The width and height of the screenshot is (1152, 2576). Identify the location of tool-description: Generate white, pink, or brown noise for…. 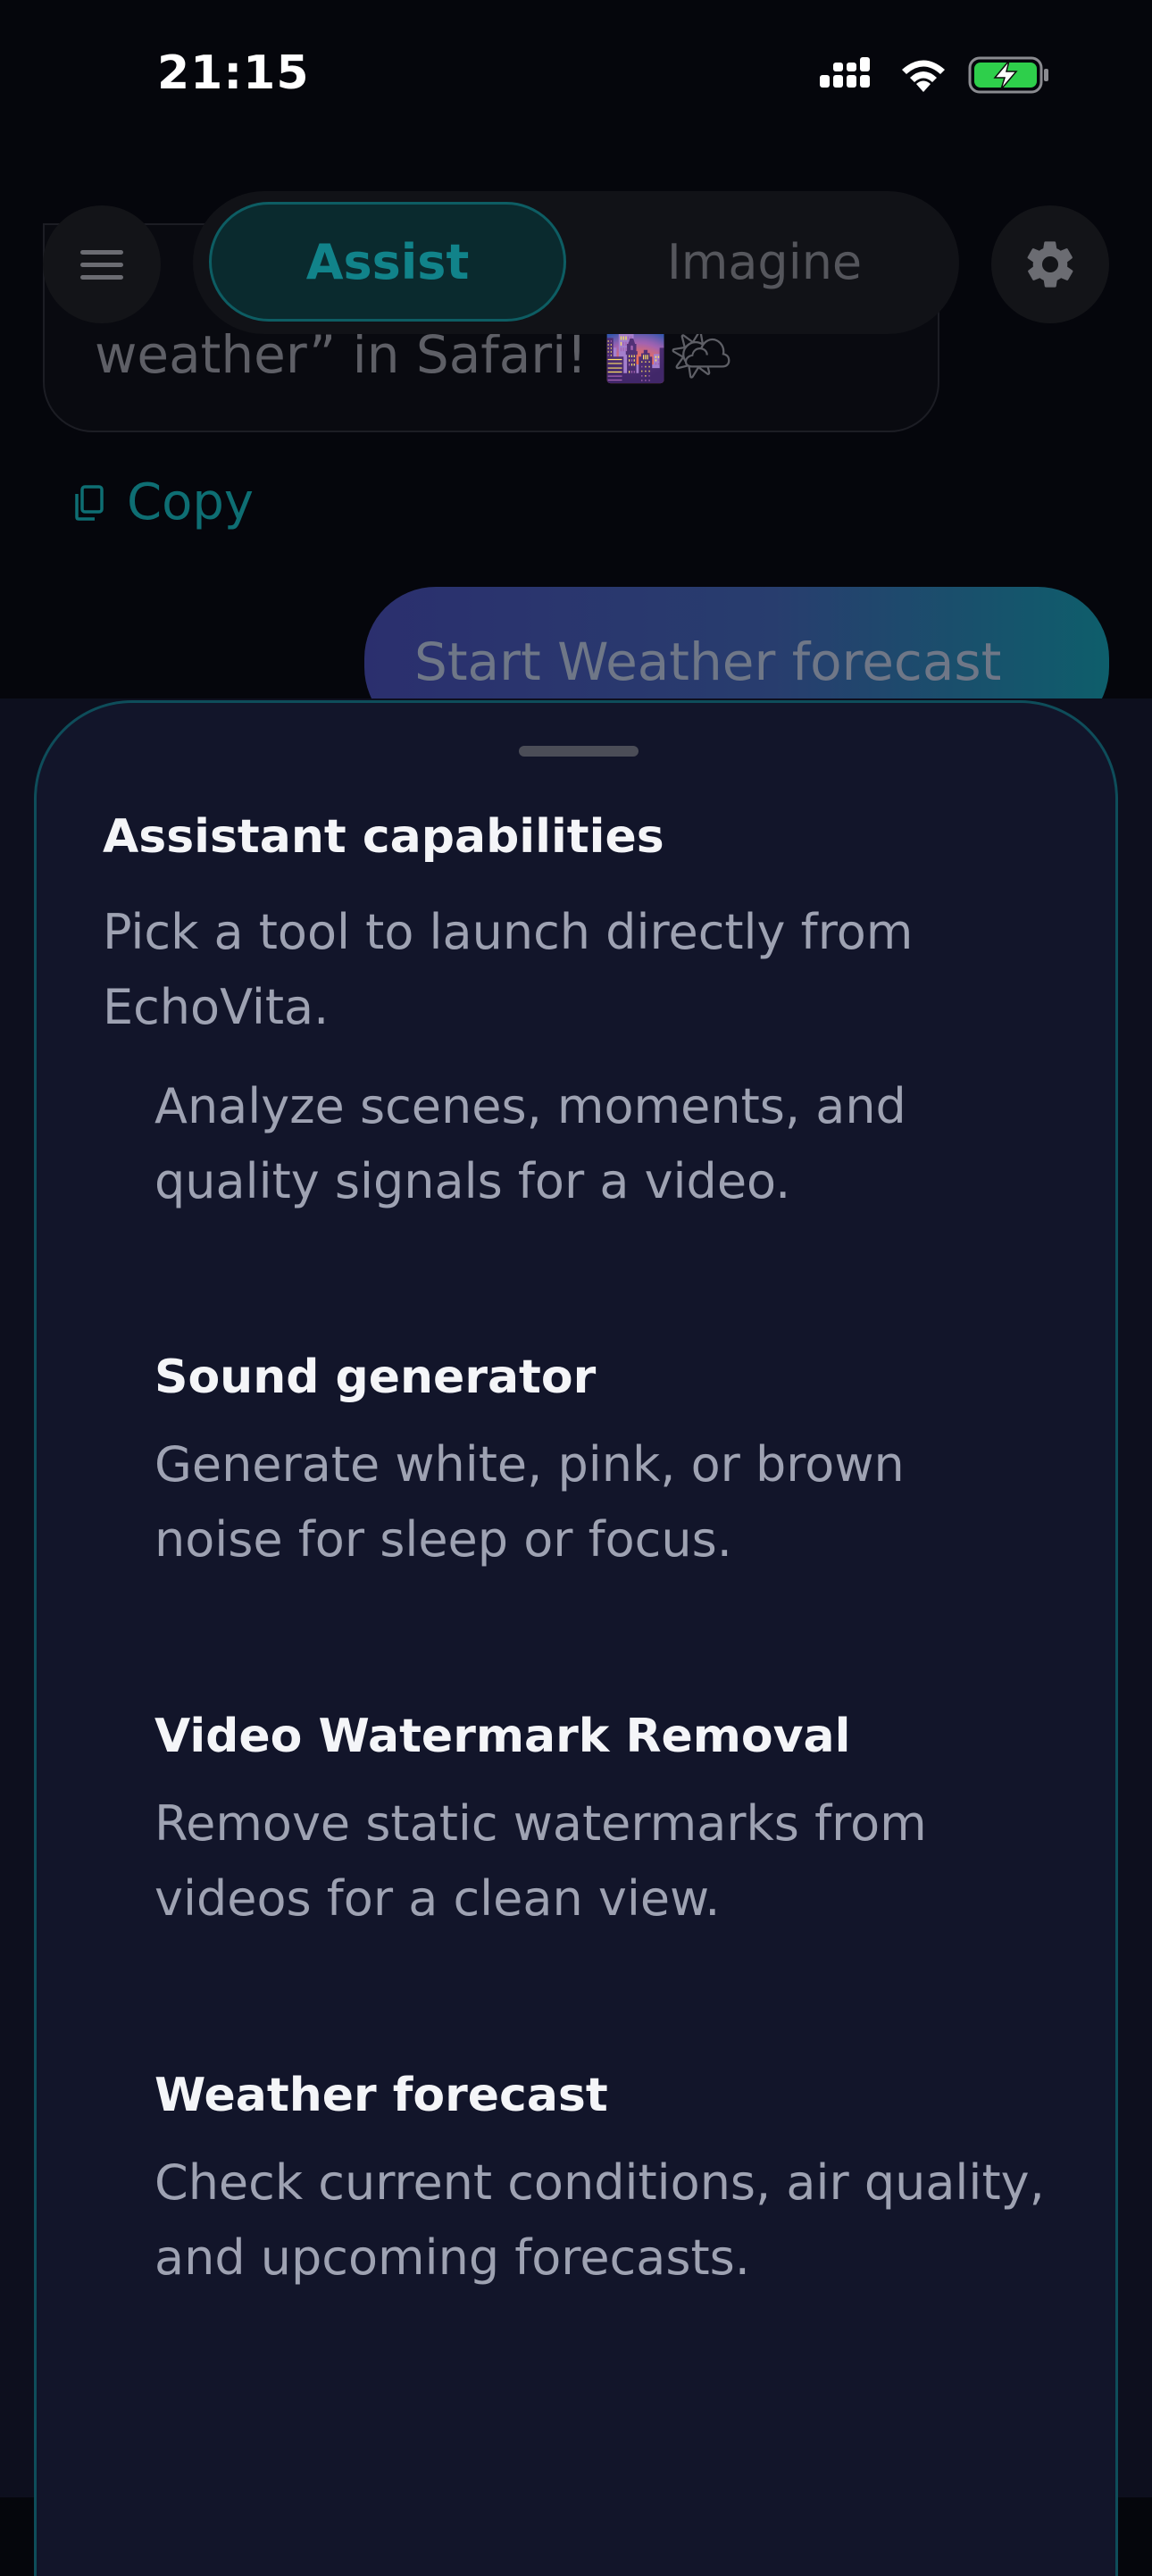
(529, 1502).